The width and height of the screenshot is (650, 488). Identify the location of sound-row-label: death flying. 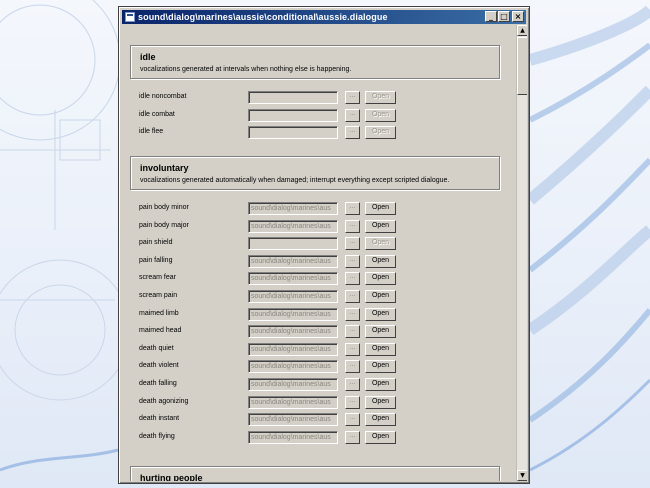
(157, 436).